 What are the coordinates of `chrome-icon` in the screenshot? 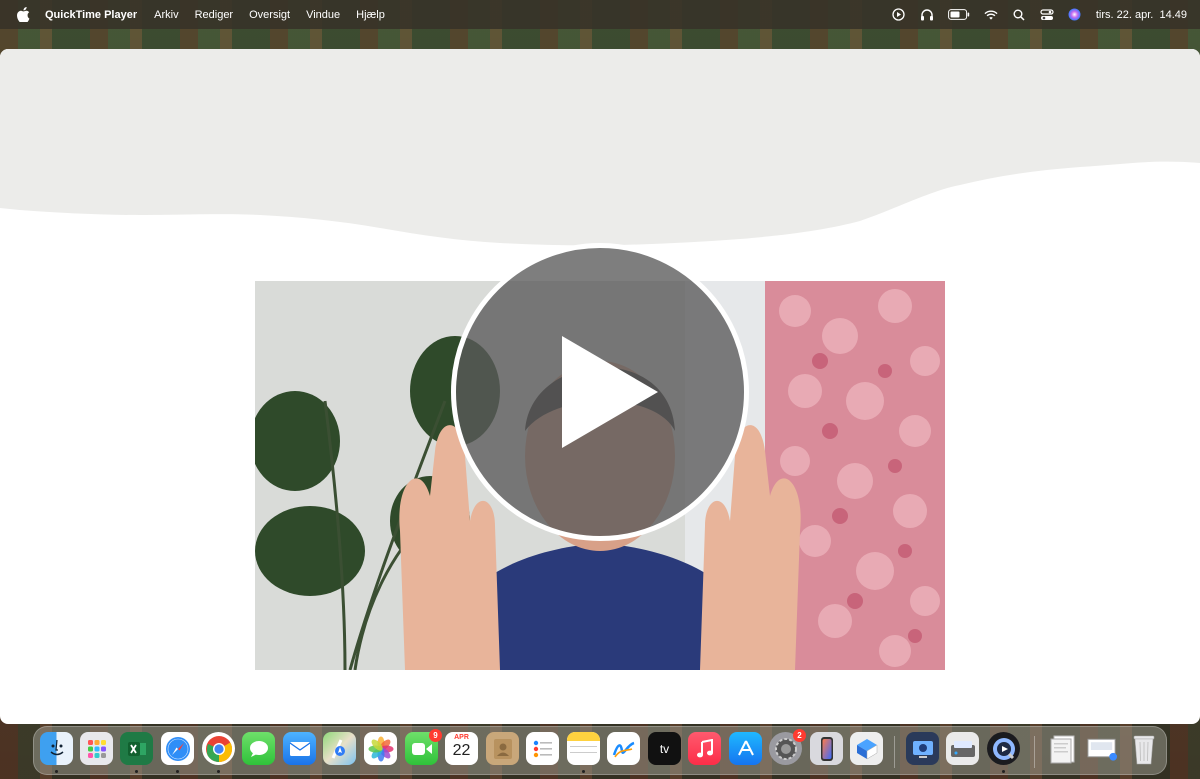 It's located at (218, 748).